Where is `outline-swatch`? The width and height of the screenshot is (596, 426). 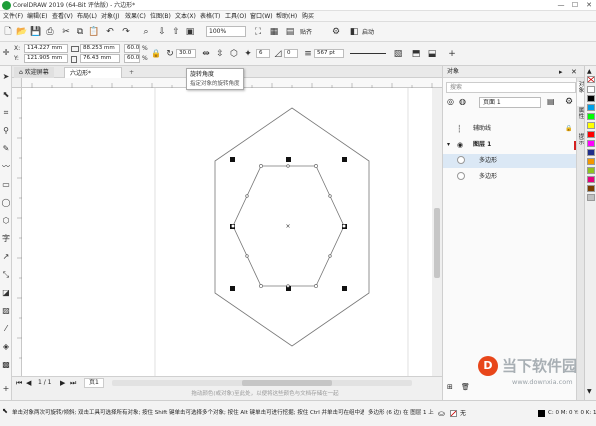
outline-swatch is located at coordinates (541, 413).